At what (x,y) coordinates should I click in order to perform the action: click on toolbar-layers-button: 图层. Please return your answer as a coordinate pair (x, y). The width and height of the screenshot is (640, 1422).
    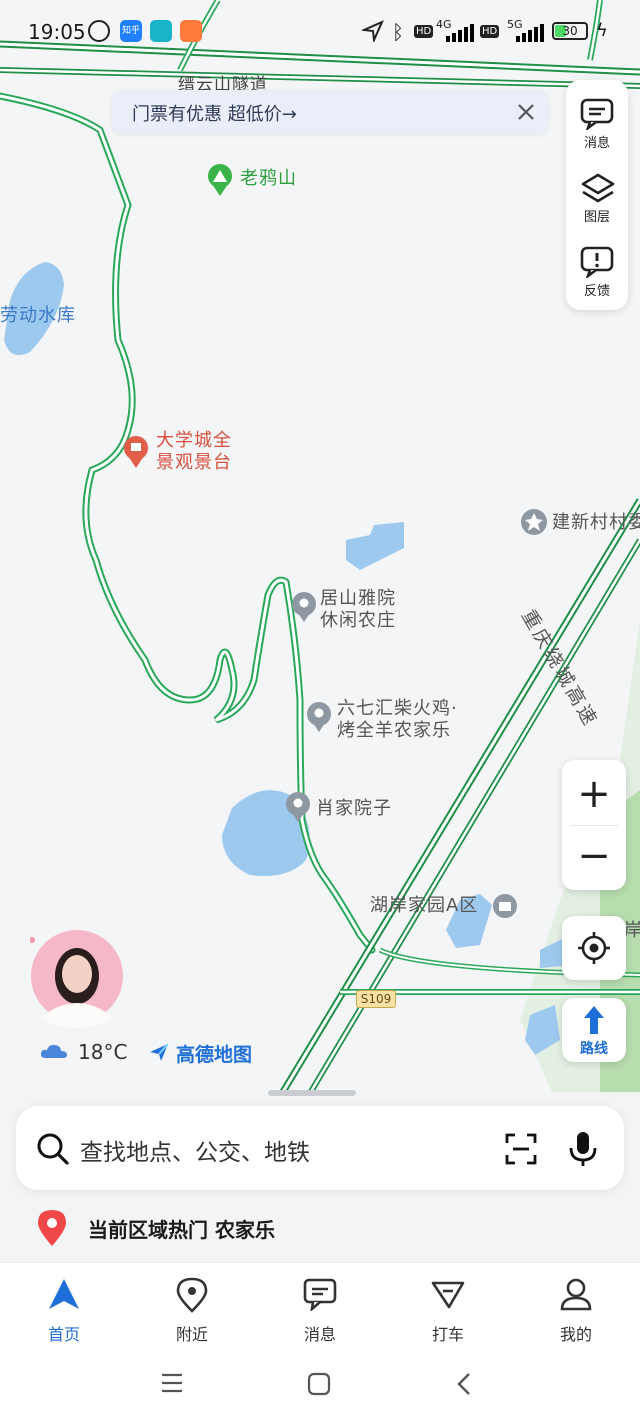
    Looking at the image, I should click on (597, 195).